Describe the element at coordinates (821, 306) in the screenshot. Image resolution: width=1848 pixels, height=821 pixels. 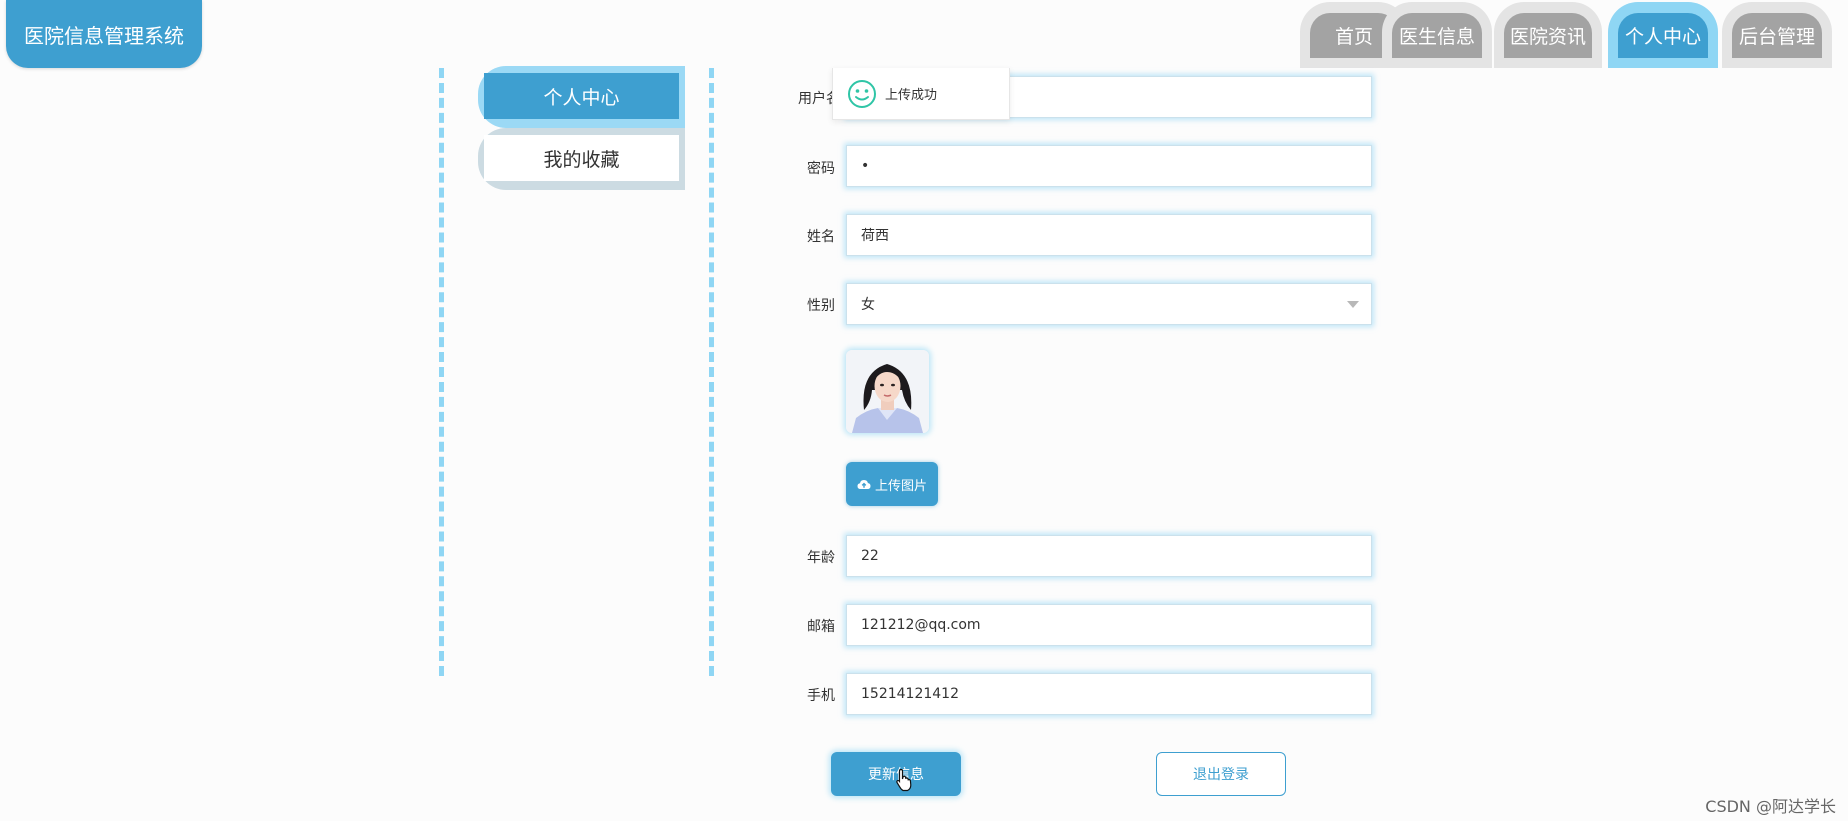
I see `gender-label: 性别` at that location.